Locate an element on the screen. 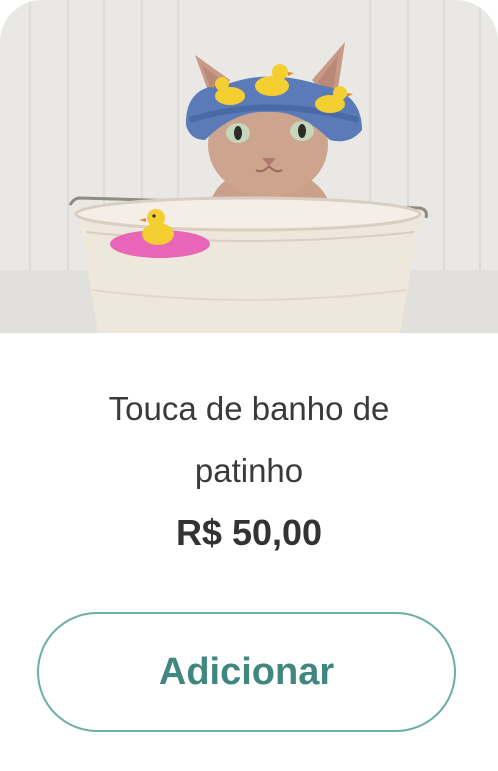 The width and height of the screenshot is (498, 771). add-to-cart-button: Adicionar is located at coordinates (246, 672).